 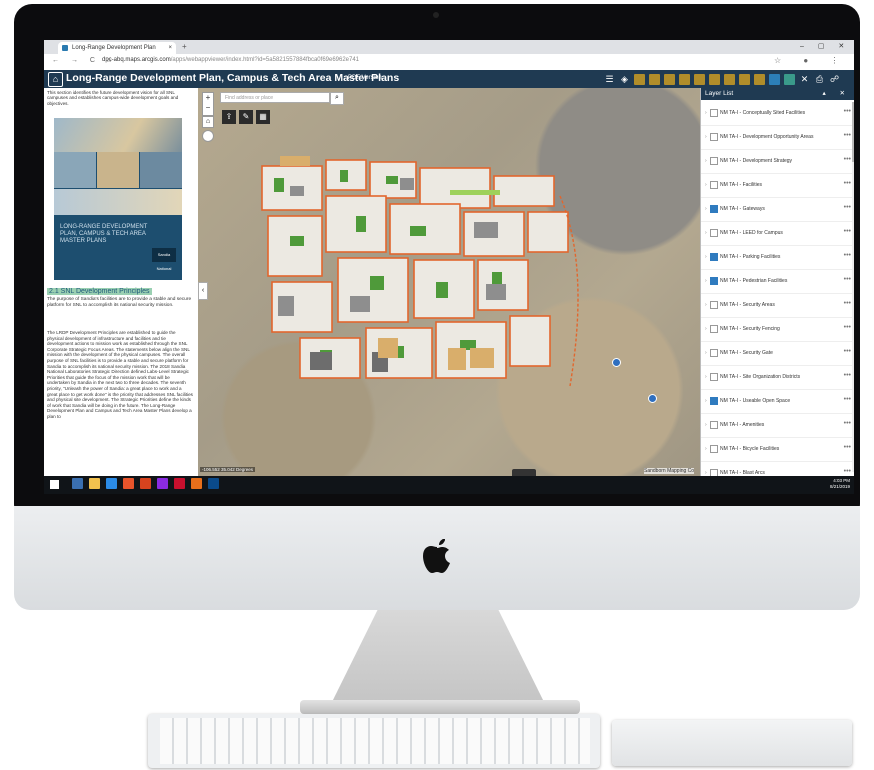 What do you see at coordinates (744, 79) in the screenshot?
I see `widget-8-icon` at bounding box center [744, 79].